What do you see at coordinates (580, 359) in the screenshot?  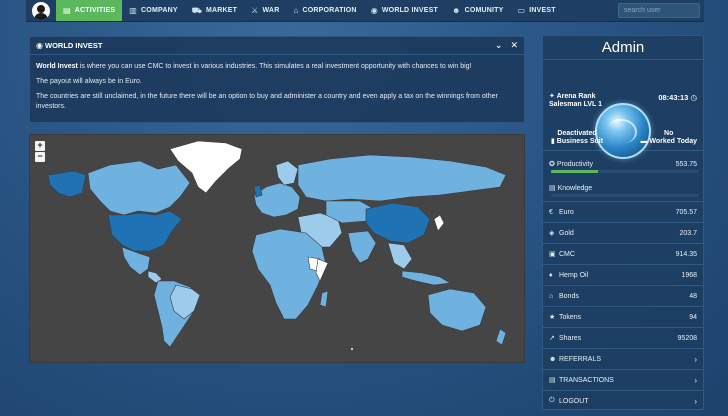 I see `link-label: REFERRALS` at bounding box center [580, 359].